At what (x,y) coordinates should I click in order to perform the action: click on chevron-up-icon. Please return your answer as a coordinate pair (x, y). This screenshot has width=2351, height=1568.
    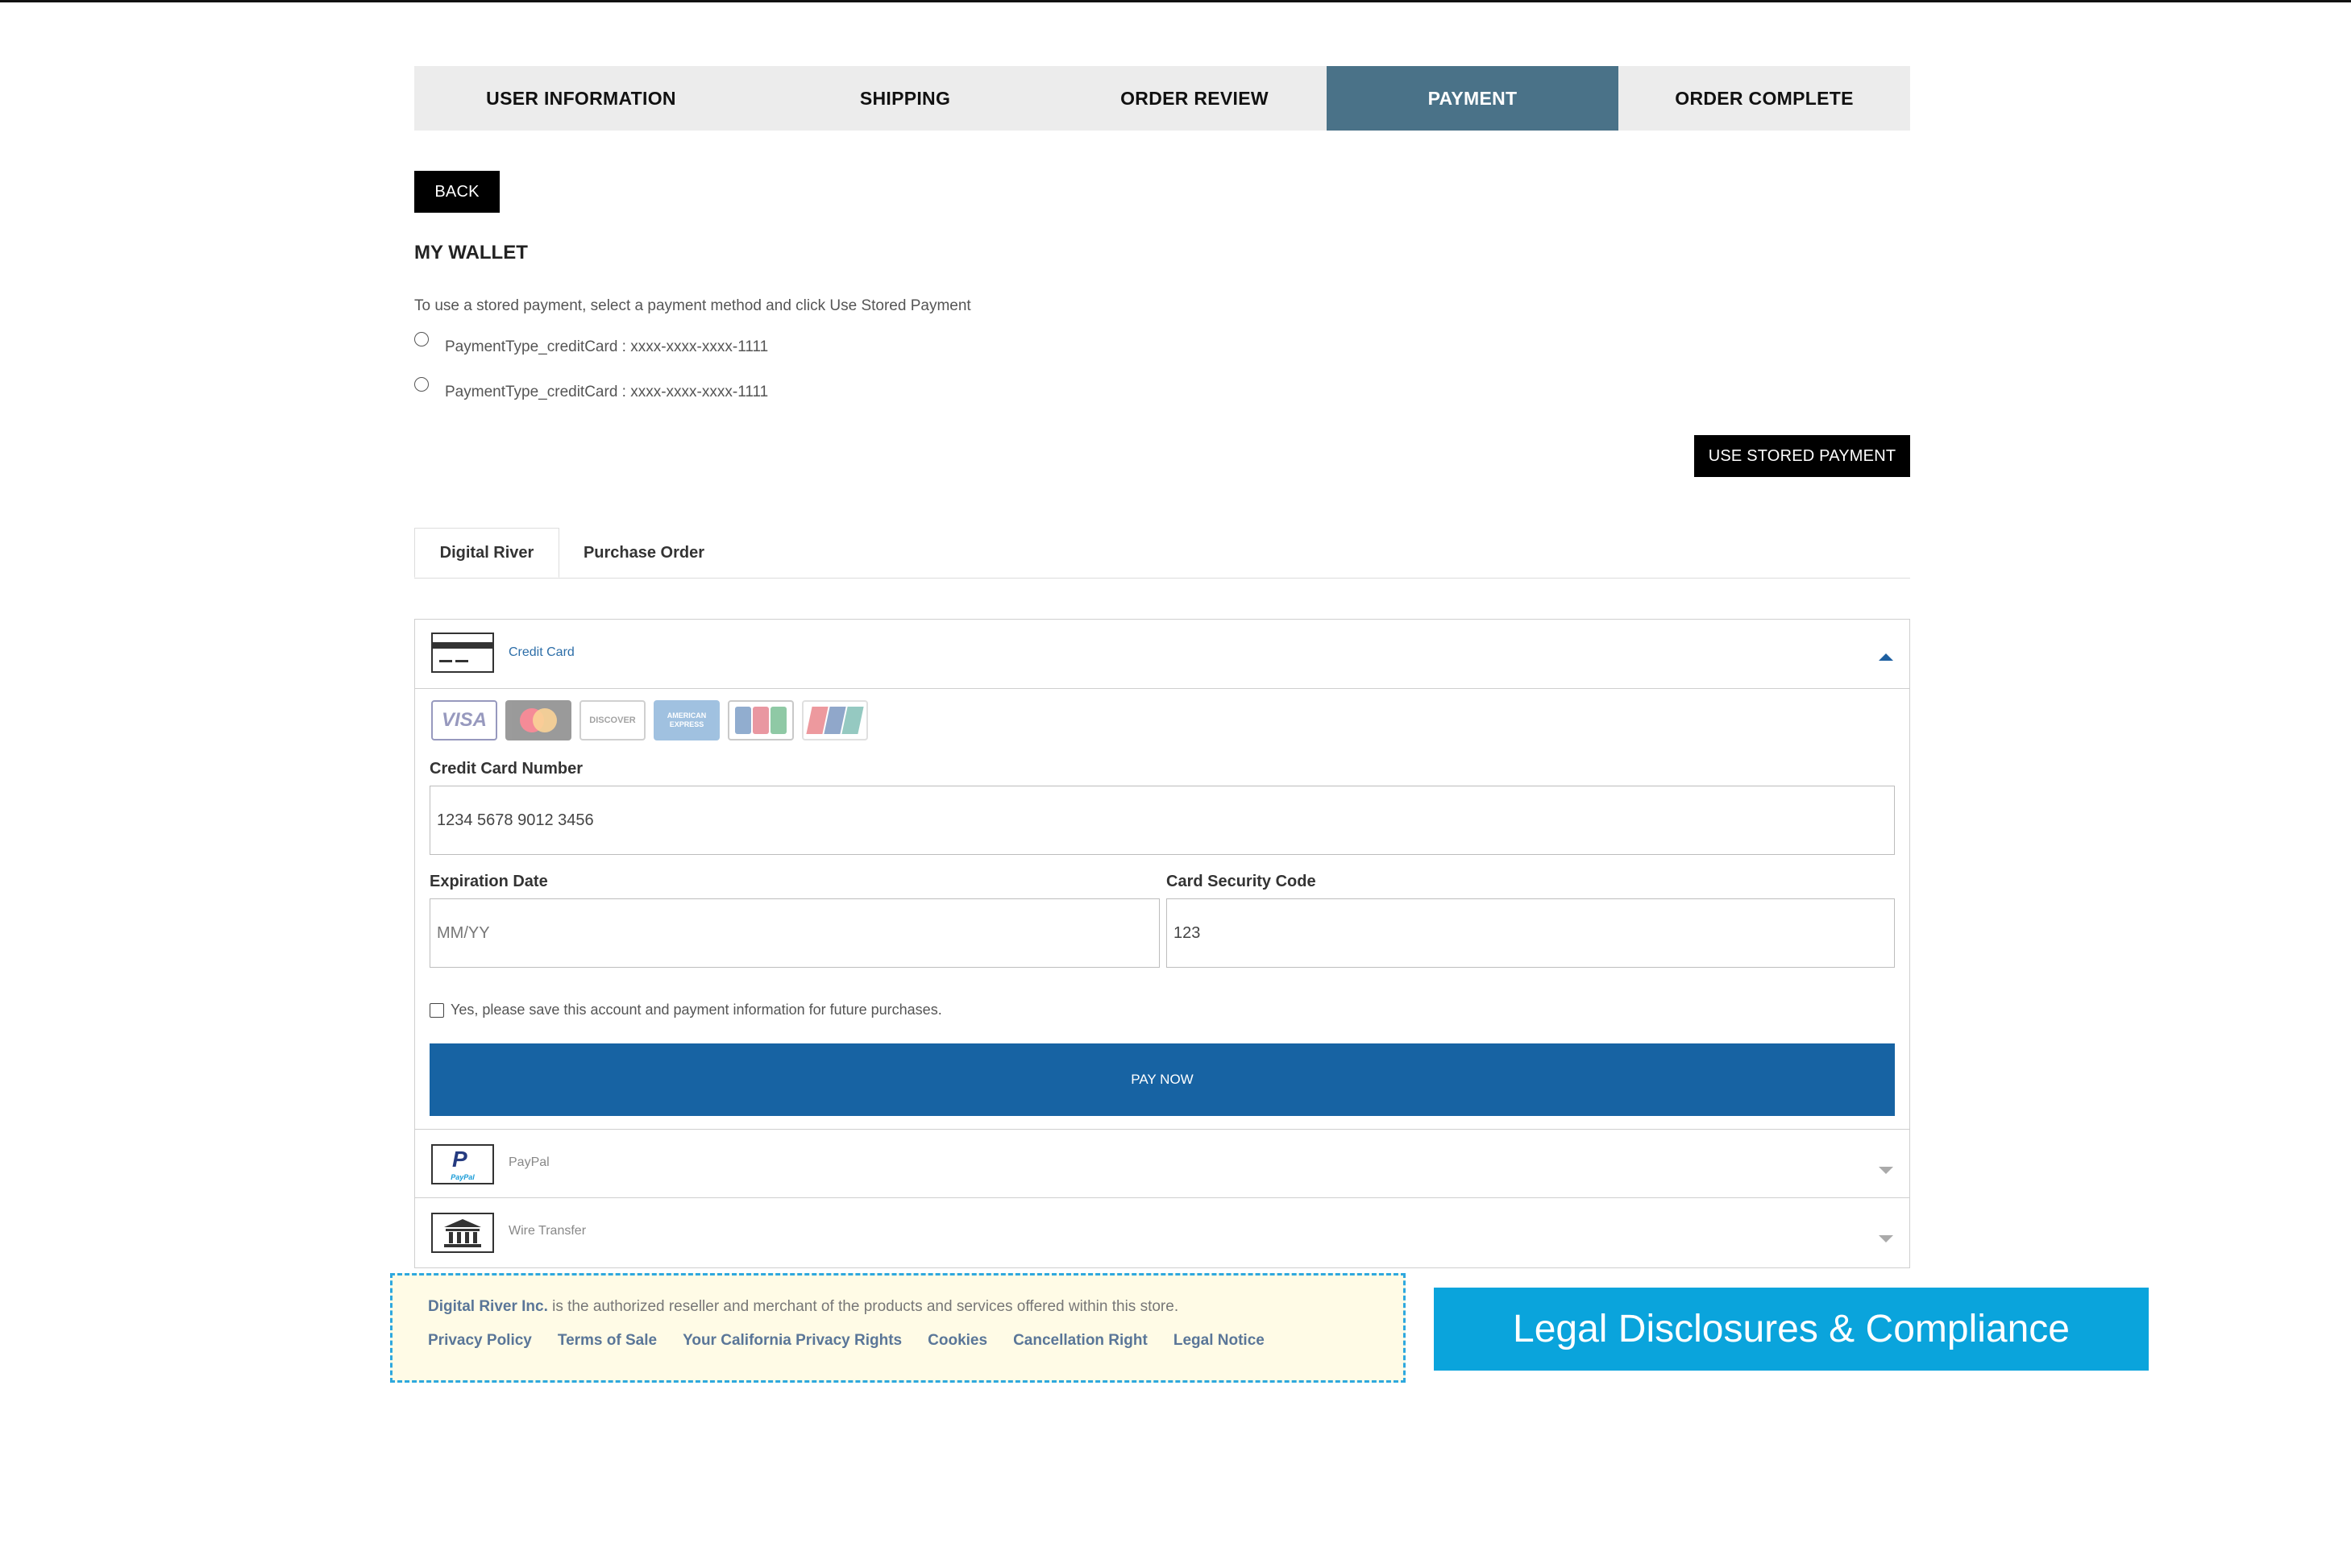
    Looking at the image, I should click on (1886, 657).